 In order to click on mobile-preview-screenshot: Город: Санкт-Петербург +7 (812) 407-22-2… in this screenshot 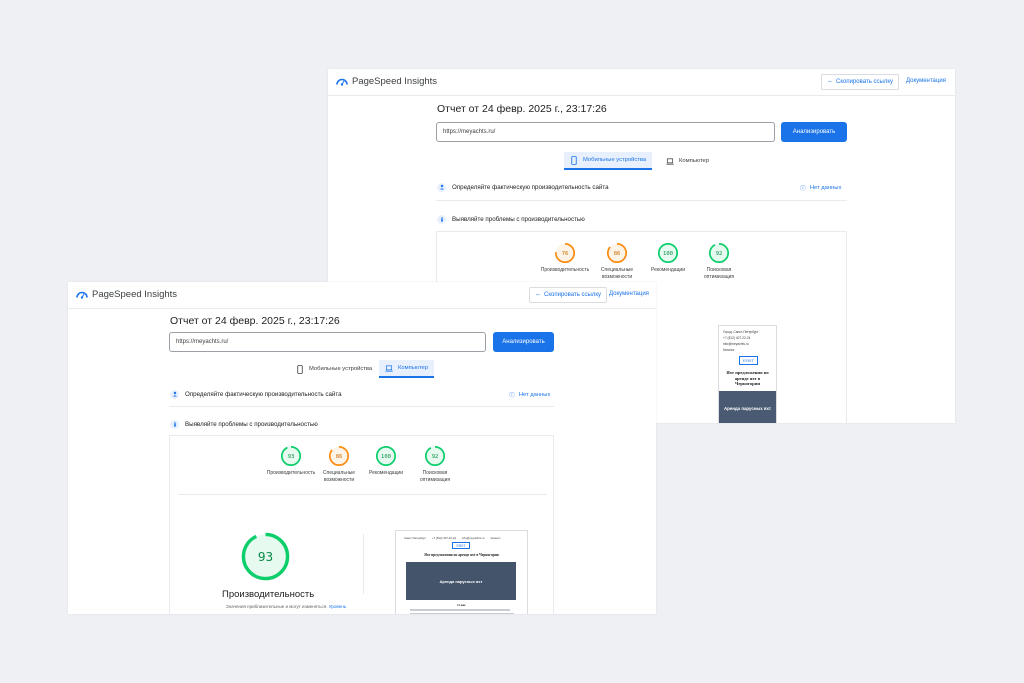, I will do `click(747, 374)`.